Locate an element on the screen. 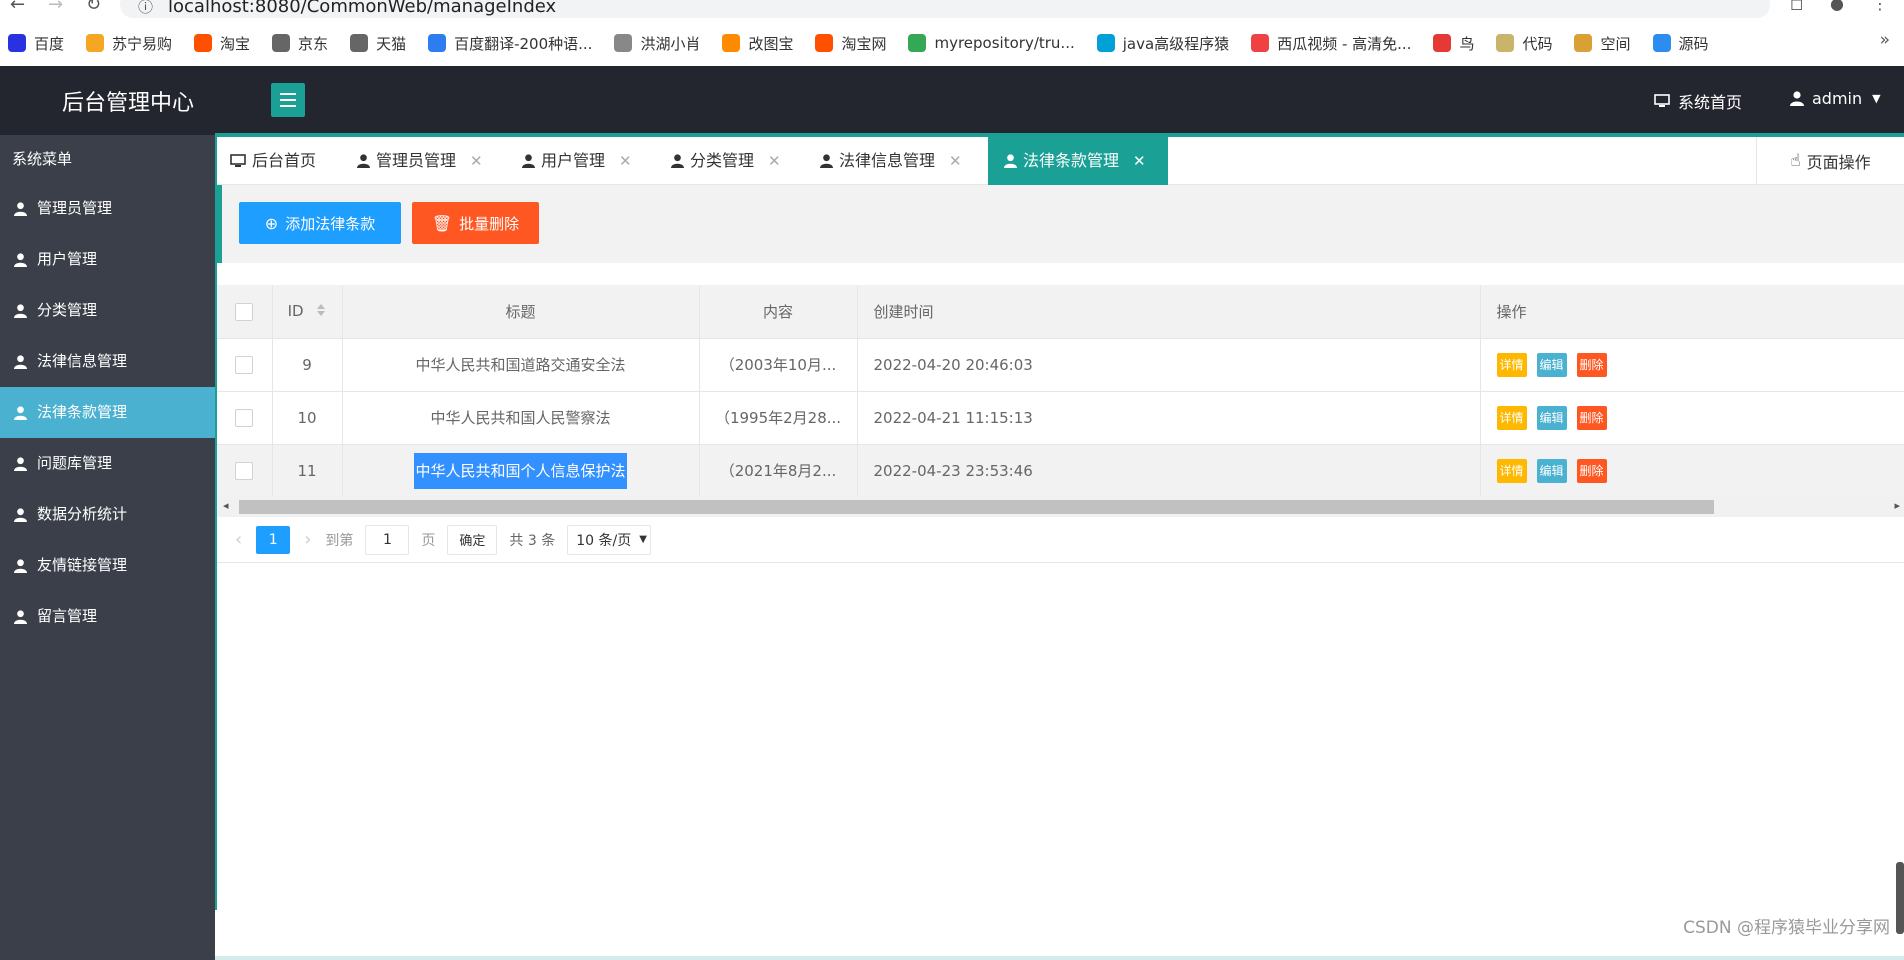 The width and height of the screenshot is (1904, 960). sidebar-item: 法律条款管理 is located at coordinates (107, 412).